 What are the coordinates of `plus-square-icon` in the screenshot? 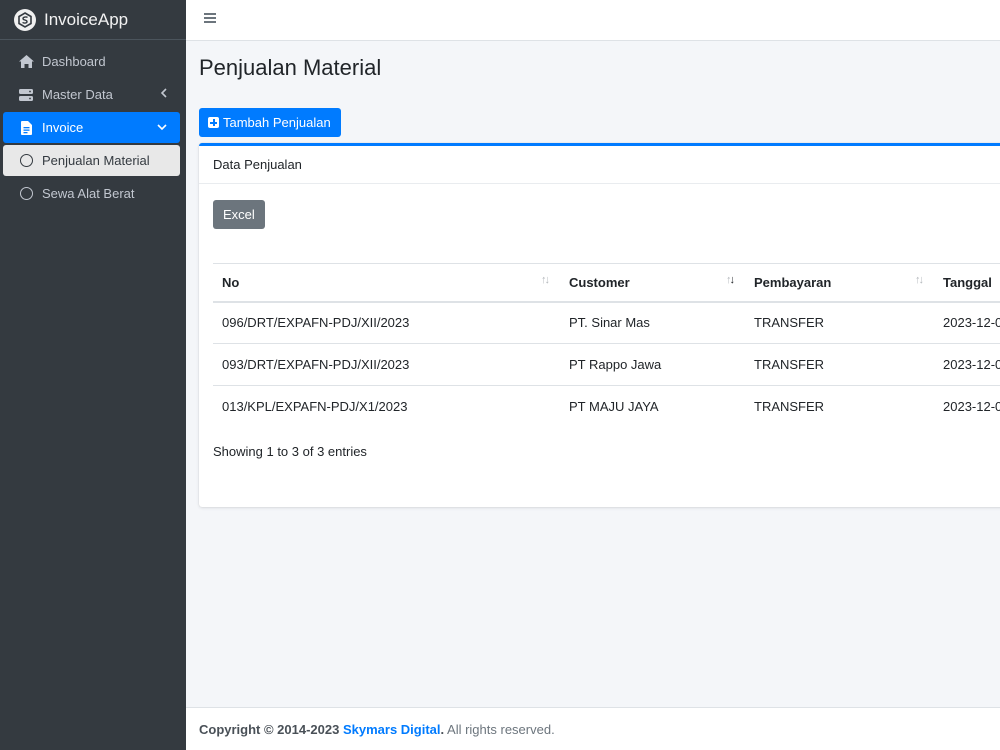 It's located at (213, 122).